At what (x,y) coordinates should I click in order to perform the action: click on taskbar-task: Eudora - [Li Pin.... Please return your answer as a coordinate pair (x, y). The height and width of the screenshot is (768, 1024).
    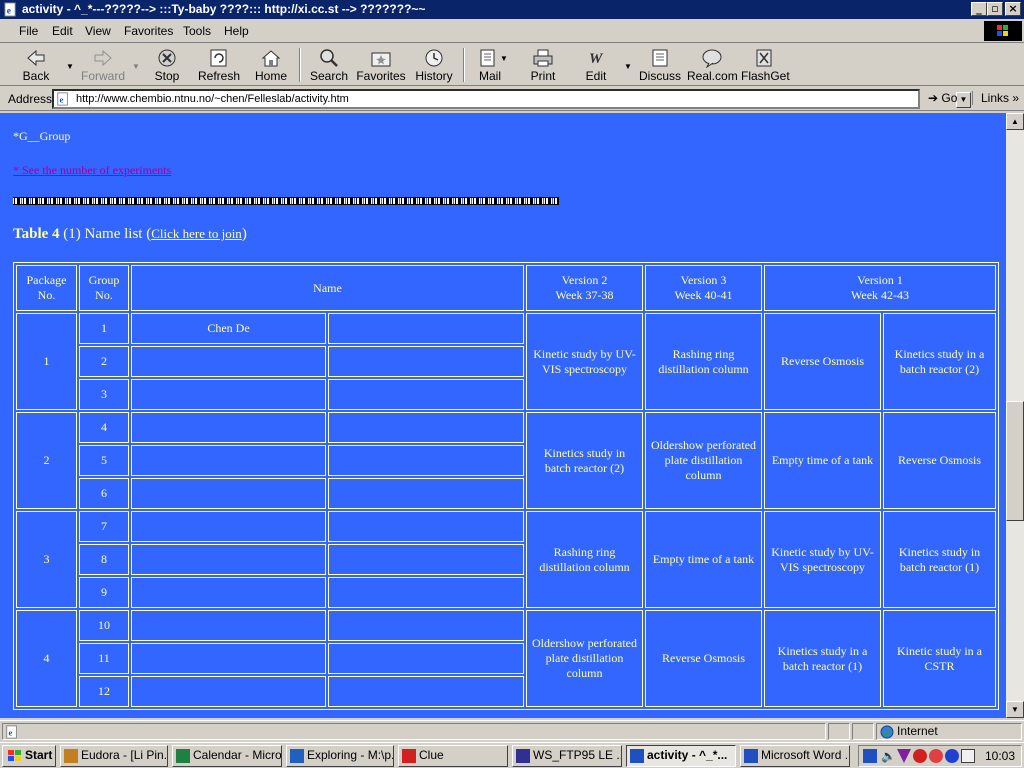
    Looking at the image, I should click on (114, 756).